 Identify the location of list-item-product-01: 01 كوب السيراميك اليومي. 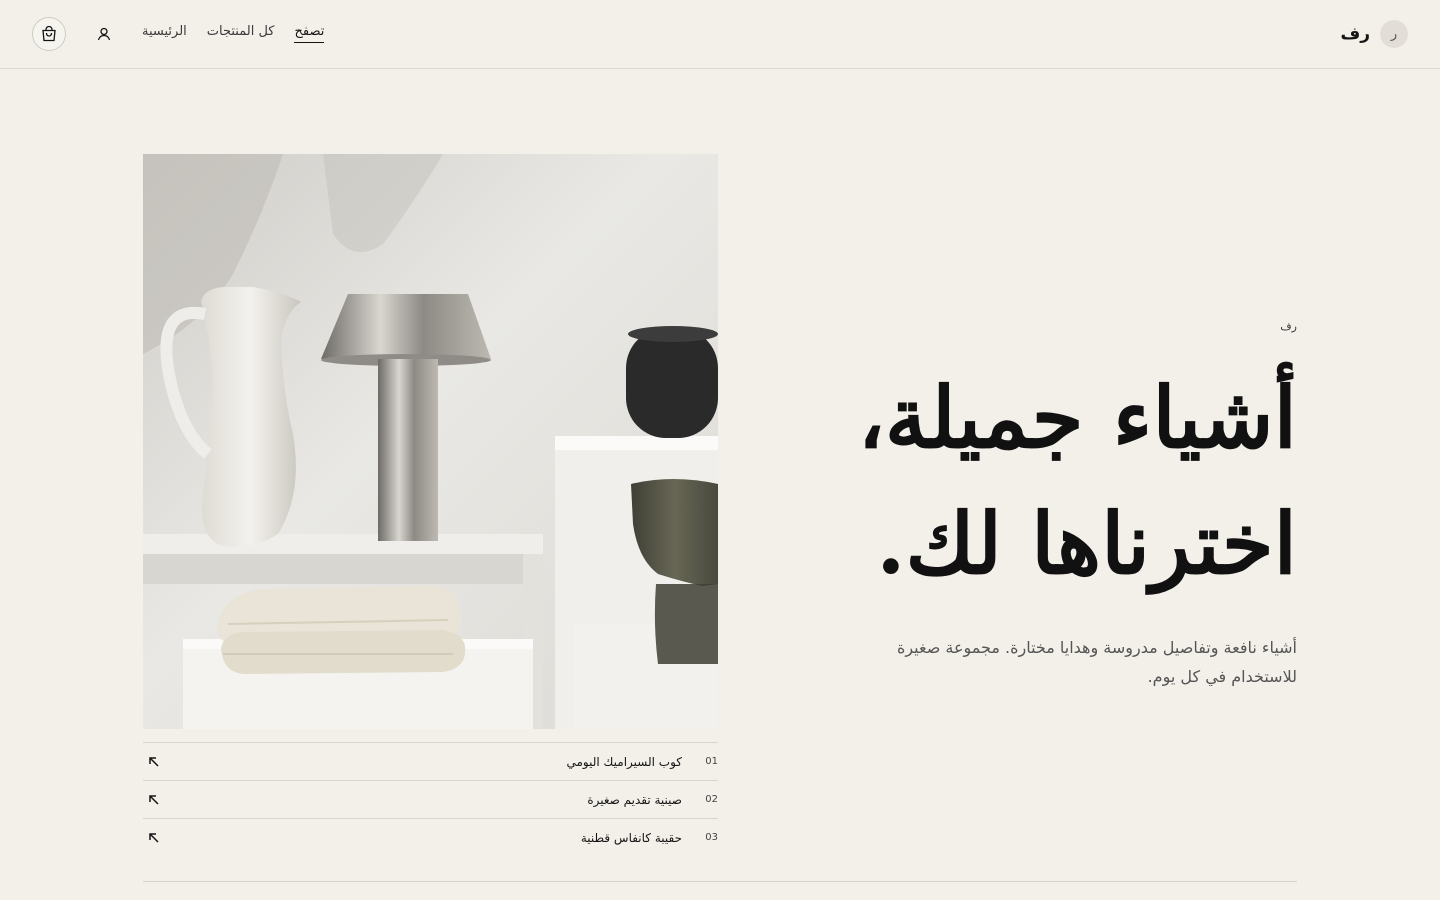
(430, 761).